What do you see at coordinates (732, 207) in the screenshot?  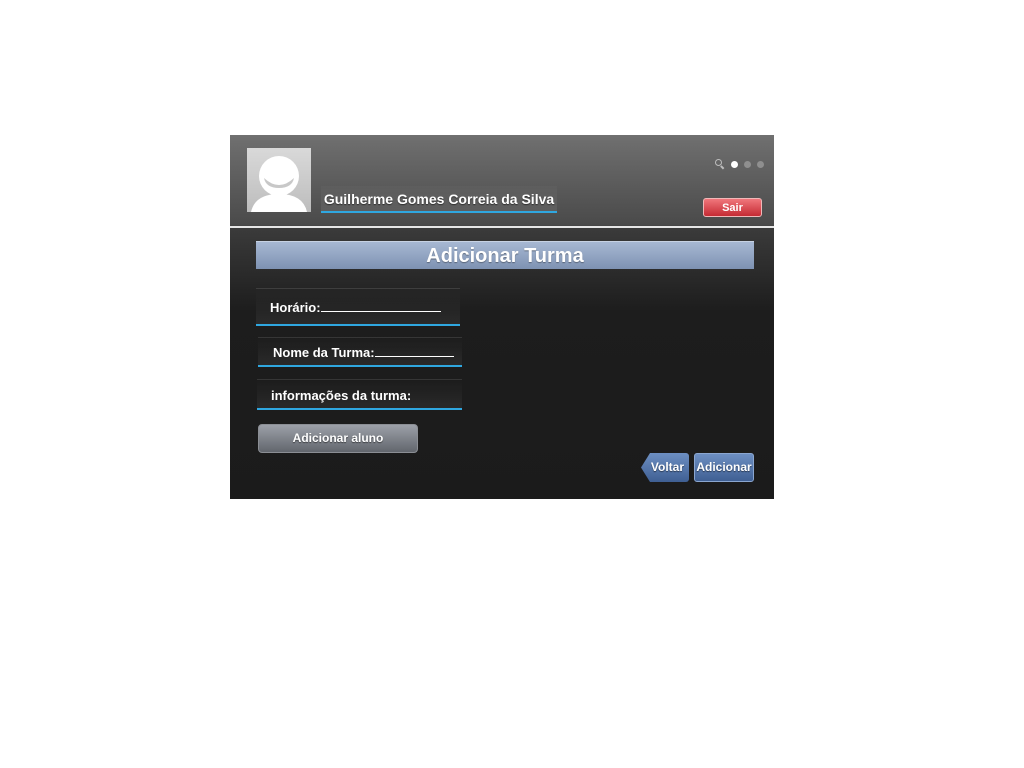 I see `logout-button: Sair` at bounding box center [732, 207].